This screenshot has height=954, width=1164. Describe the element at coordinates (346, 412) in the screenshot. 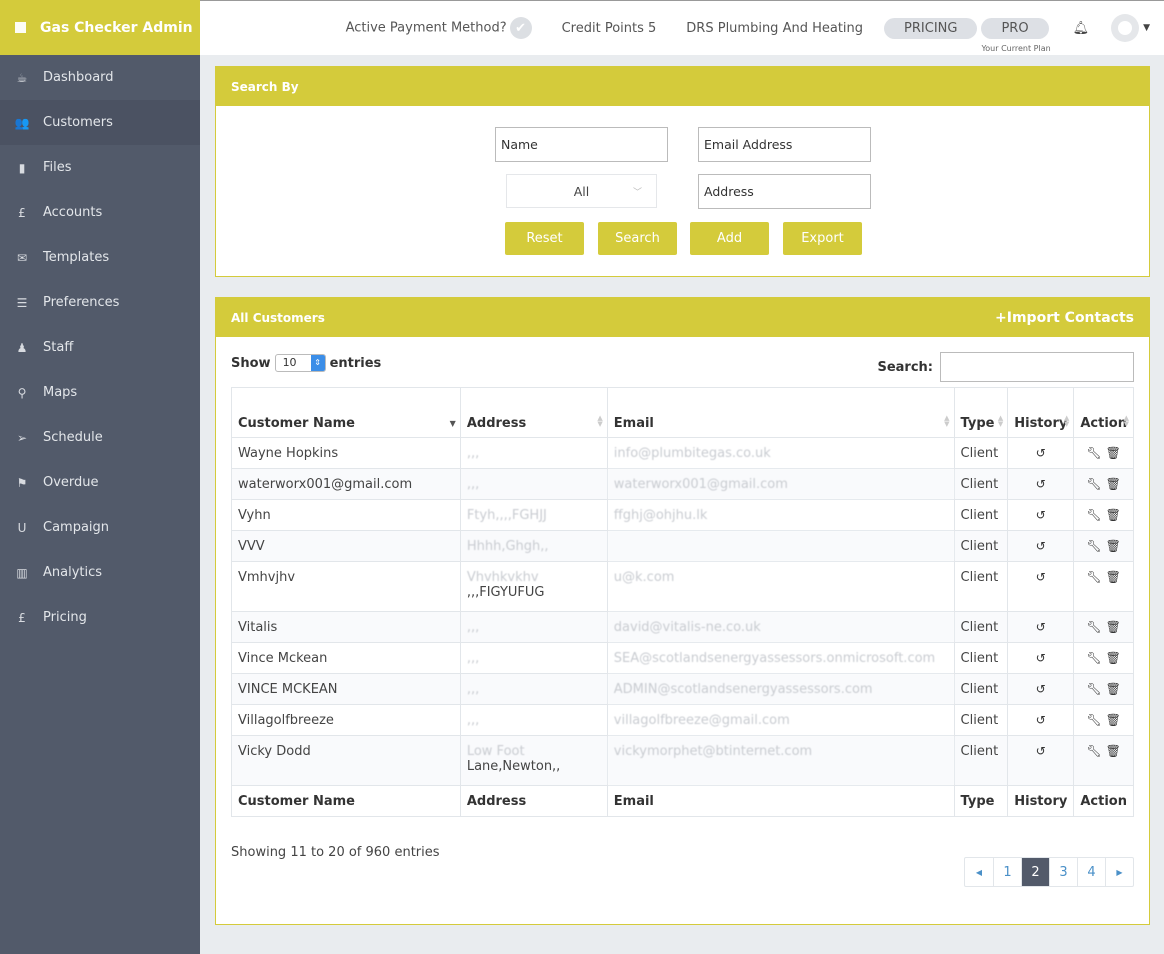

I see `column-header-customer-name: Customer Name ▼` at that location.